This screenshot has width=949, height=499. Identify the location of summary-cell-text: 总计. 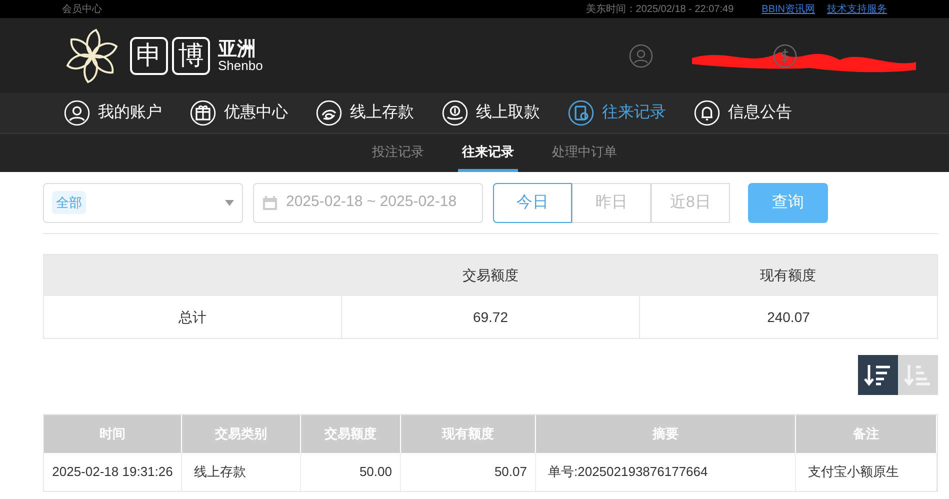
(193, 317).